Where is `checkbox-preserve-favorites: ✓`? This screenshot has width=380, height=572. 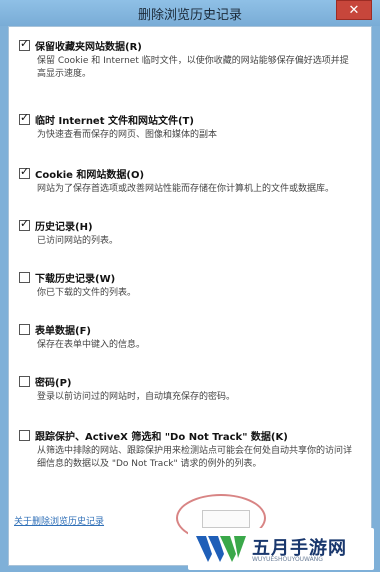
checkbox-preserve-favorites: ✓ is located at coordinates (24, 43).